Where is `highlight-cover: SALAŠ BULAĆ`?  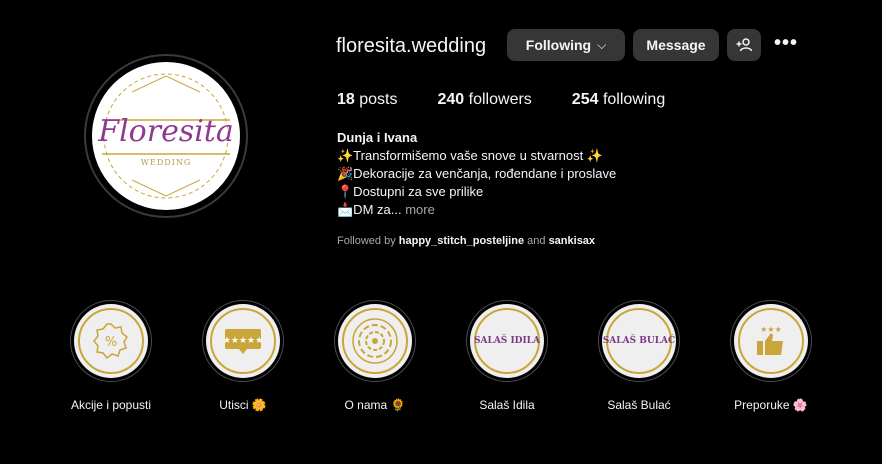
highlight-cover: SALAŠ BULAĆ is located at coordinates (639, 341).